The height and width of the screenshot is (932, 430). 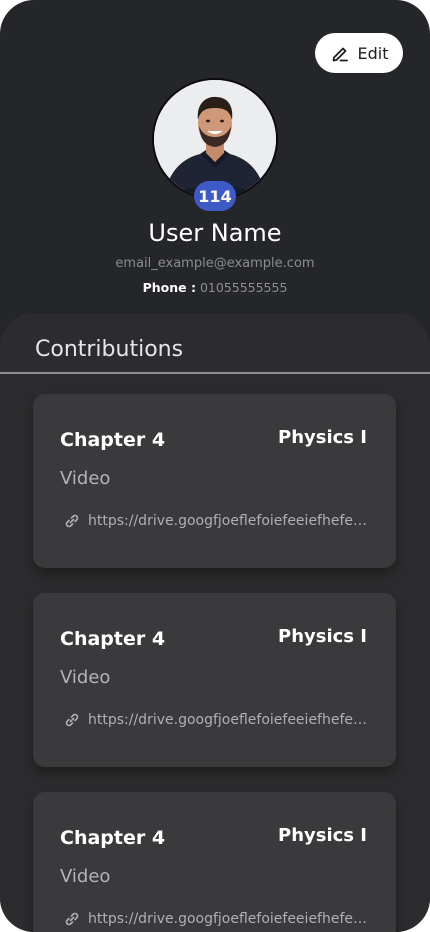 I want to click on user-name: User Name, so click(x=215, y=233).